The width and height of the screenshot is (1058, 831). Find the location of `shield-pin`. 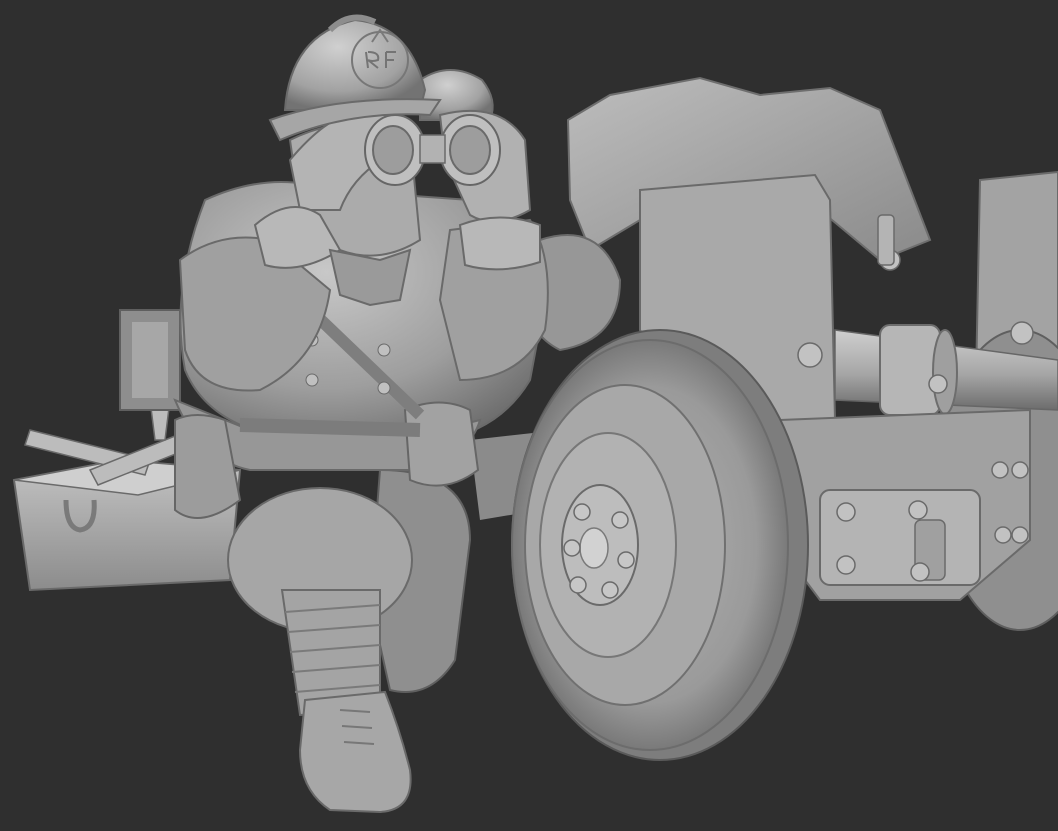

shield-pin is located at coordinates (886, 240).